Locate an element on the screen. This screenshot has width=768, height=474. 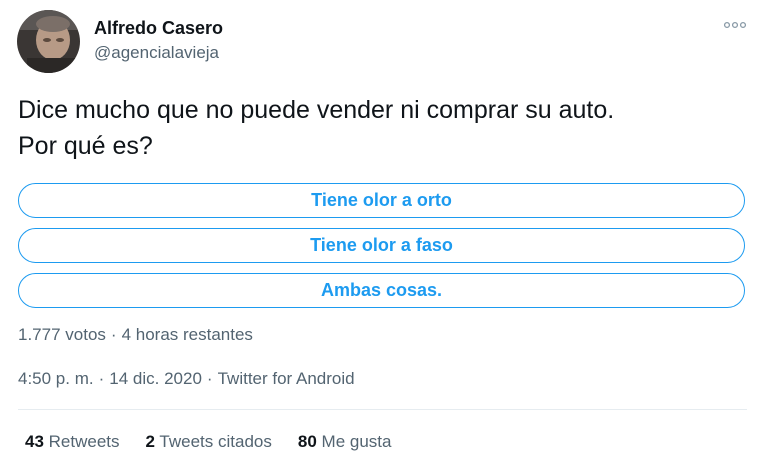
author-name: Alfredo Casero is located at coordinates (158, 28).